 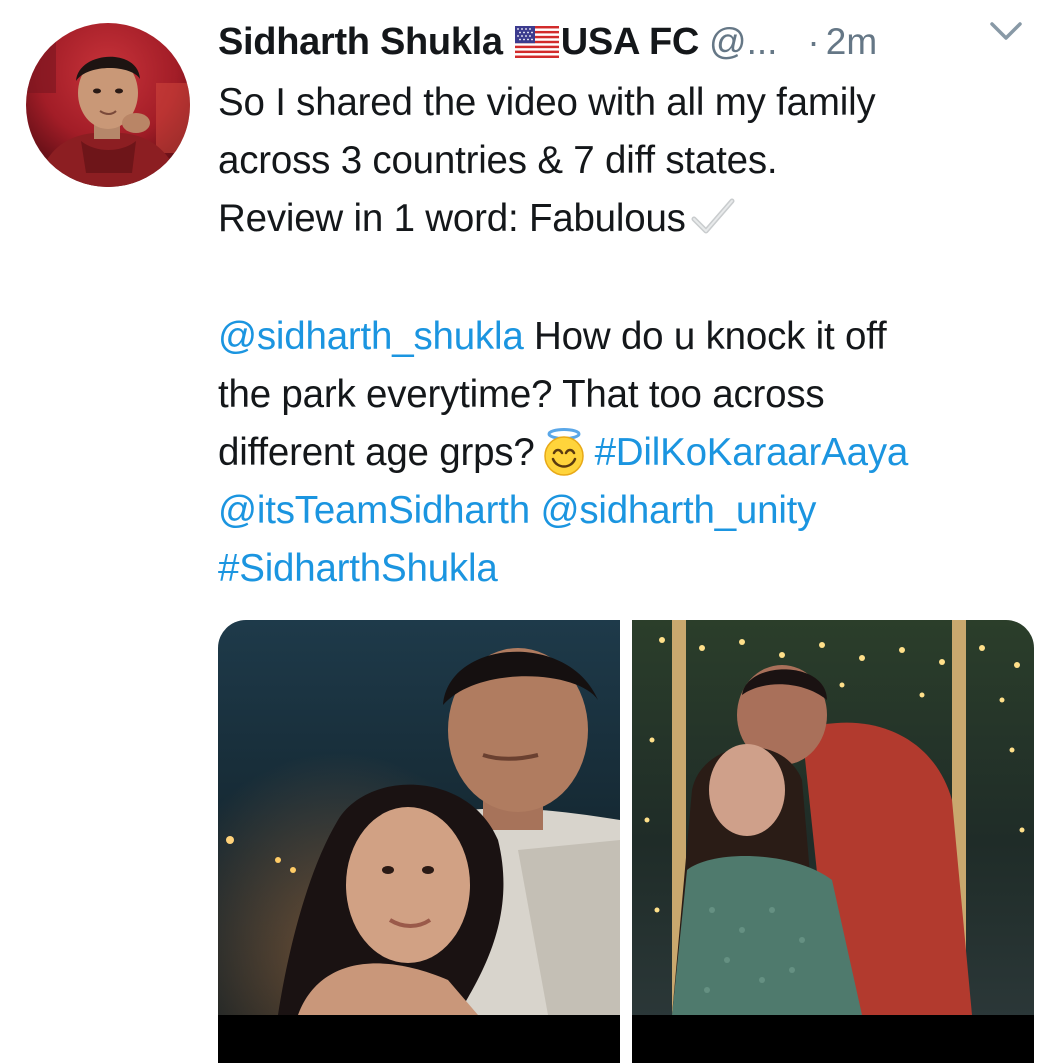 What do you see at coordinates (358, 568) in the screenshot?
I see `hashtag-link: #SidharthShukla` at bounding box center [358, 568].